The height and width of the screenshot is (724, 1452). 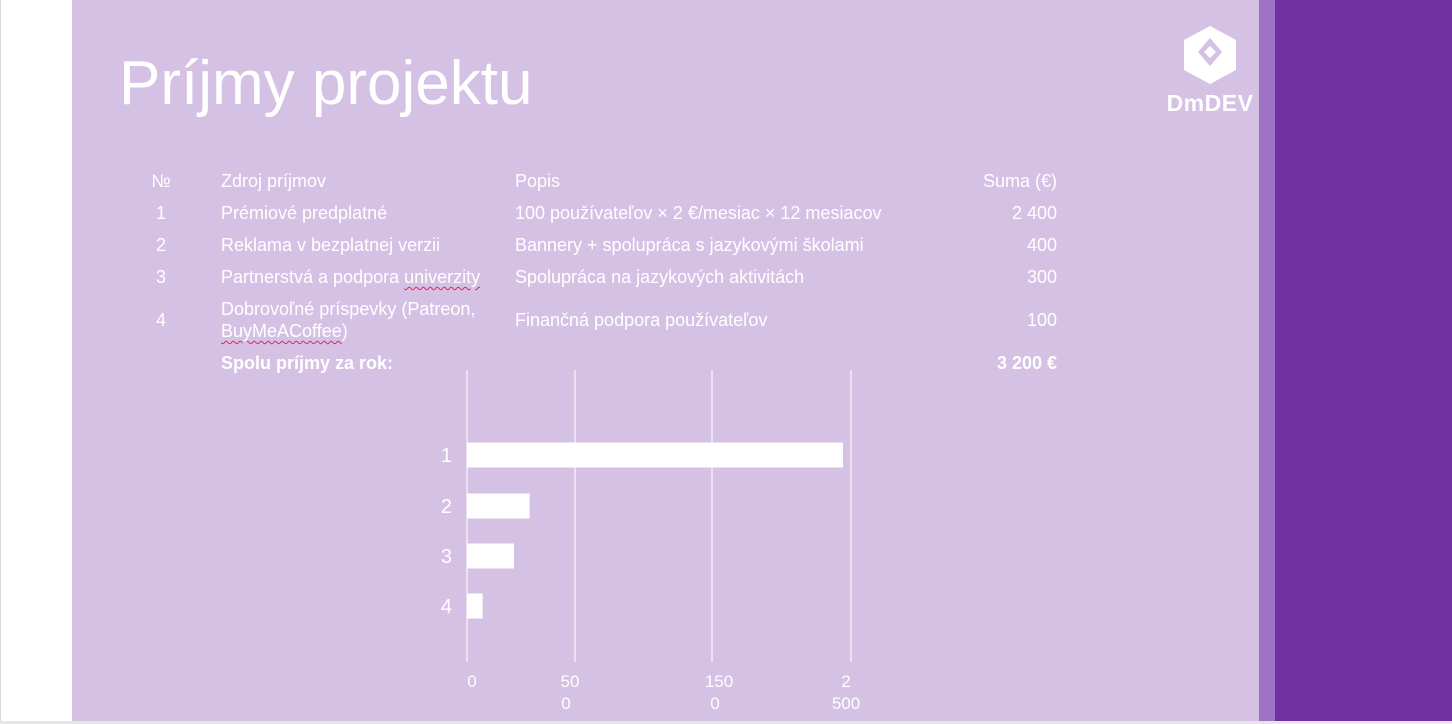 What do you see at coordinates (1026, 363) in the screenshot?
I see `total-amount: 3 200 €` at bounding box center [1026, 363].